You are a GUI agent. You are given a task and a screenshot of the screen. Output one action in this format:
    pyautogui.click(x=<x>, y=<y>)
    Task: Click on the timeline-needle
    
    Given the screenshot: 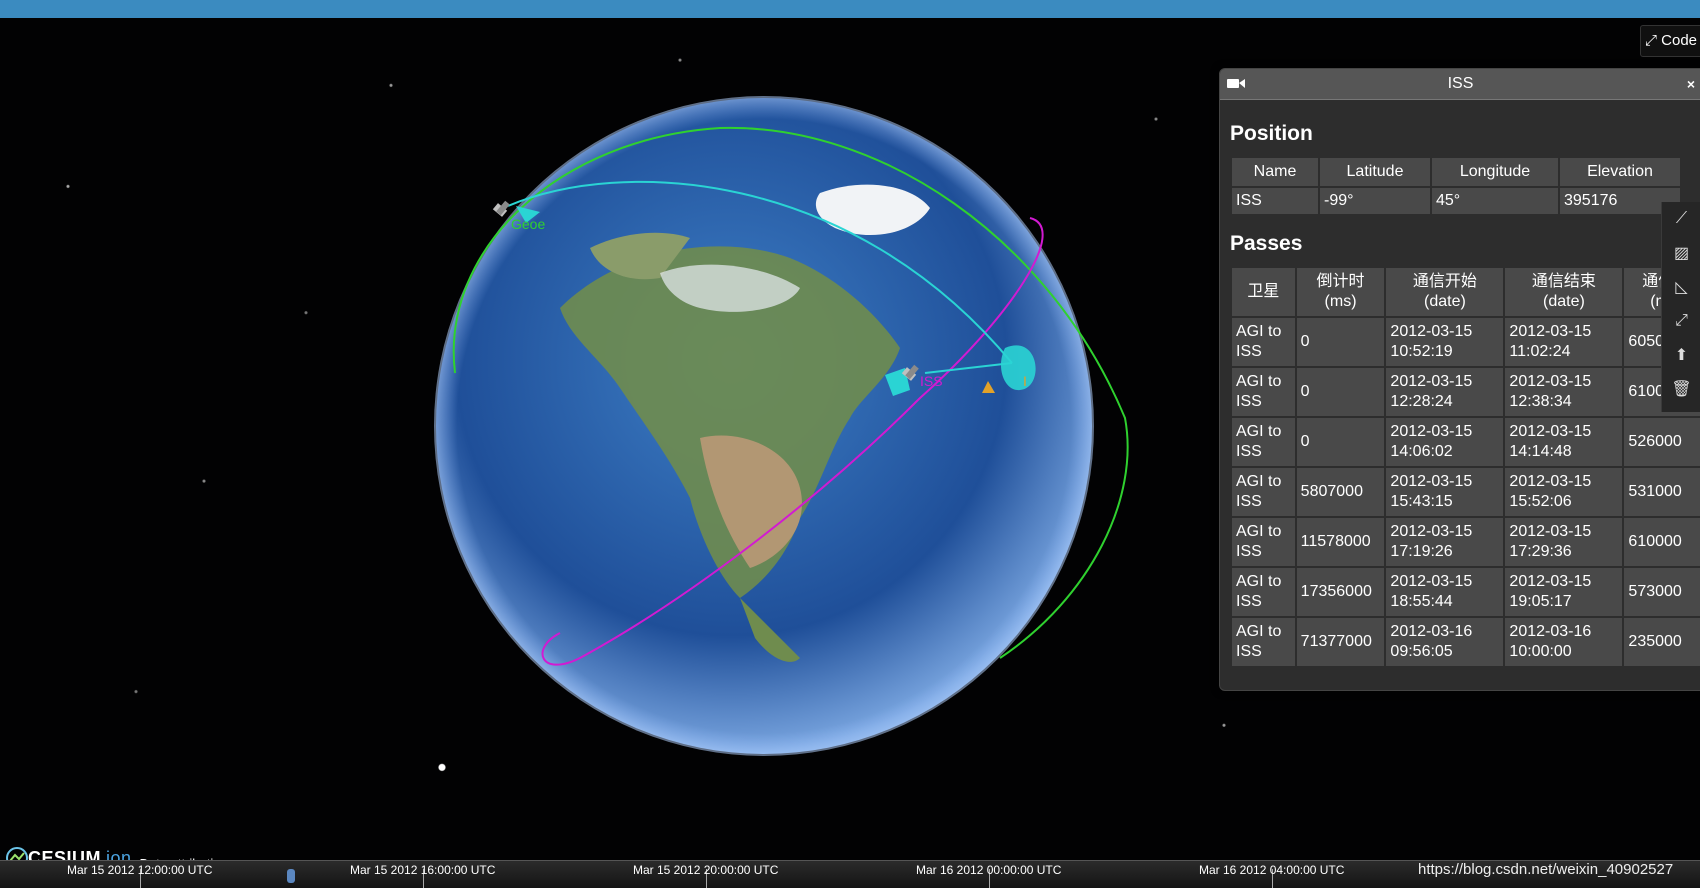 What is the action you would take?
    pyautogui.click(x=291, y=876)
    